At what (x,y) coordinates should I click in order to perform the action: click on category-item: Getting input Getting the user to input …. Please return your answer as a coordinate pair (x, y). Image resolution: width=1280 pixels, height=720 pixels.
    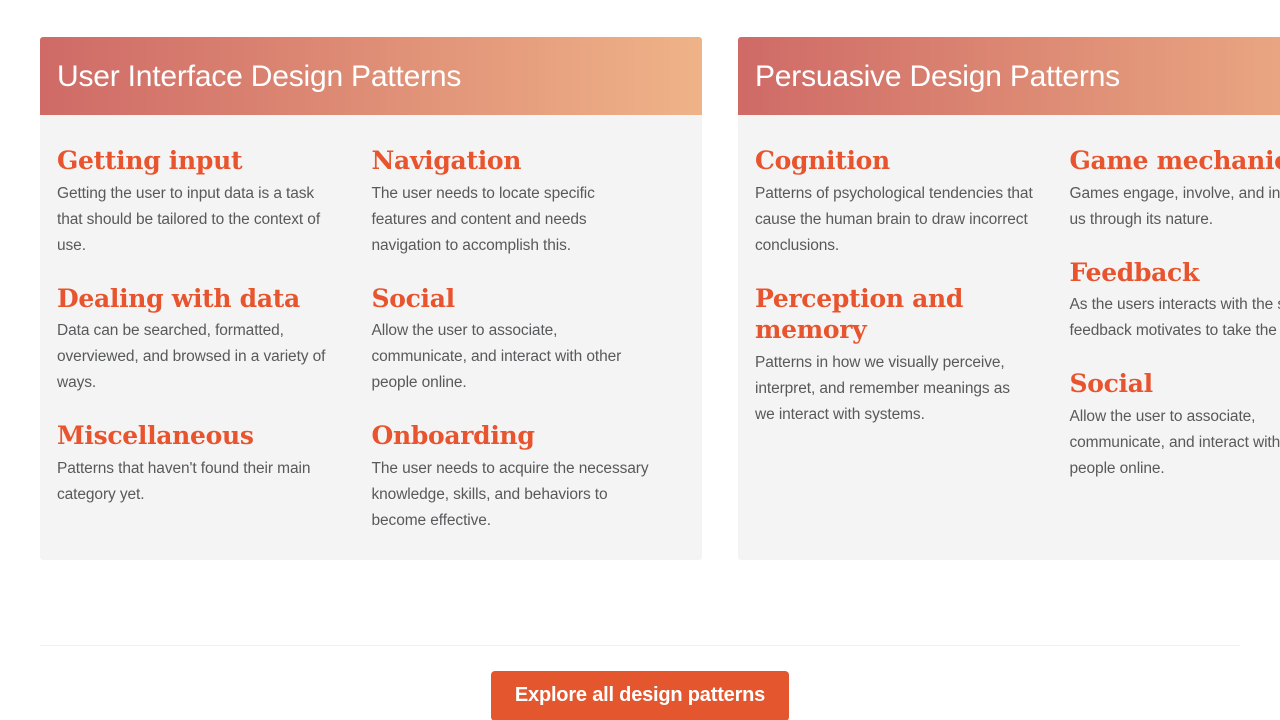
    Looking at the image, I should click on (196, 190).